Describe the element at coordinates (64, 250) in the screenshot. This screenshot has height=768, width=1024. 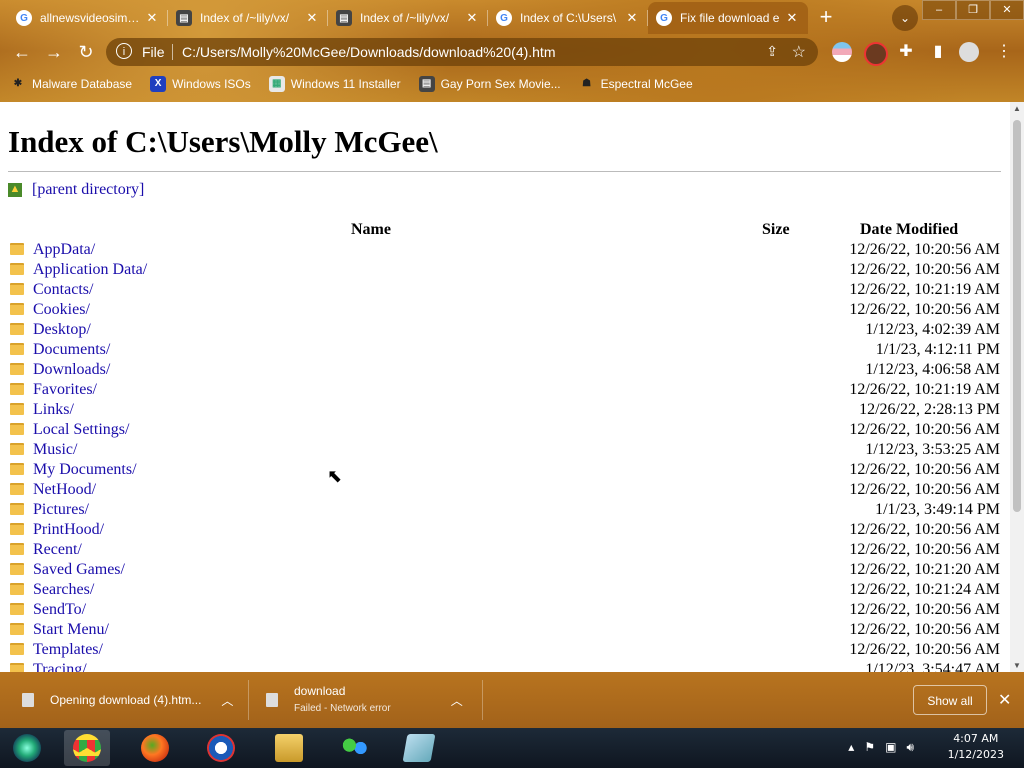
I see `file-name-link: AppData/` at that location.